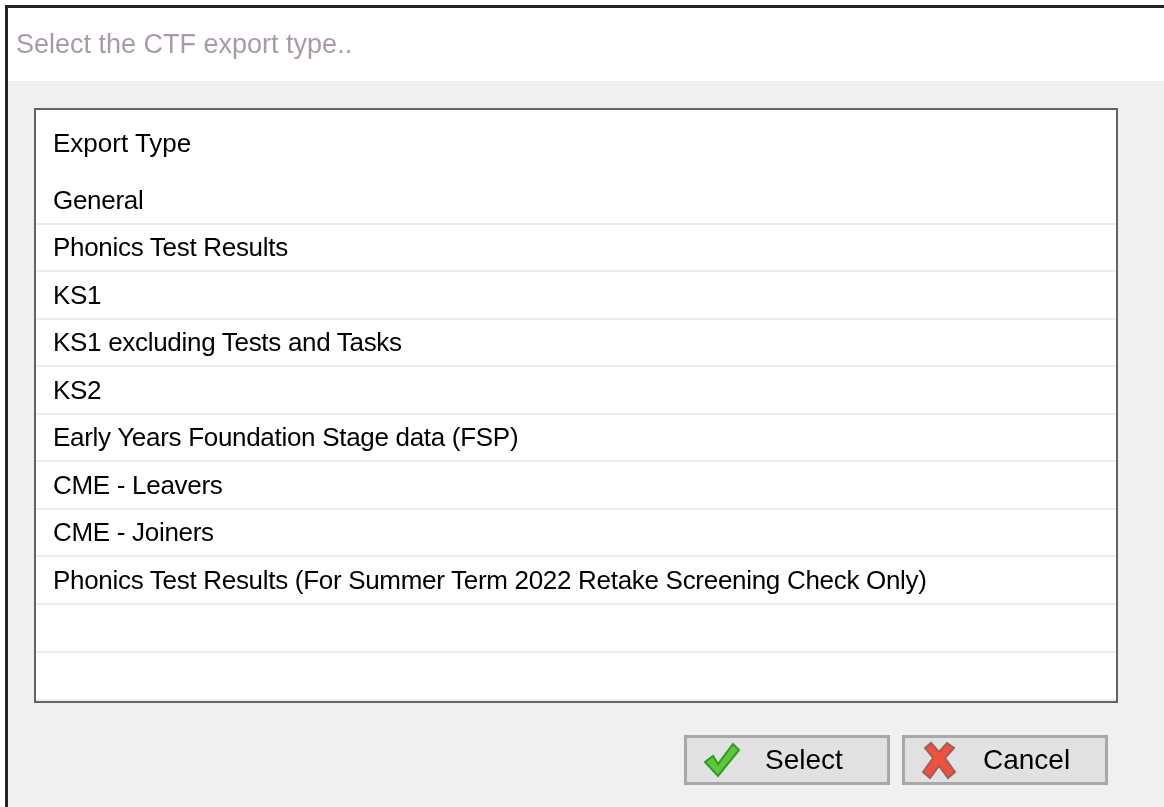 Image resolution: width=1164 pixels, height=807 pixels. What do you see at coordinates (576, 296) in the screenshot?
I see `list-row: KS1` at bounding box center [576, 296].